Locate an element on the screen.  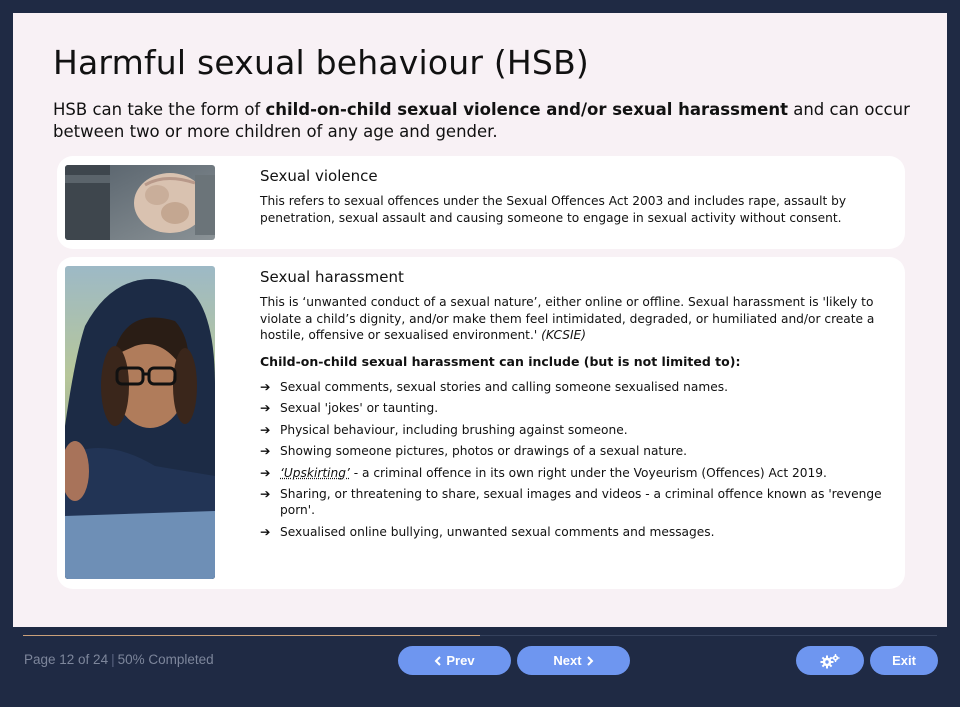
progress-bar is located at coordinates (480, 635).